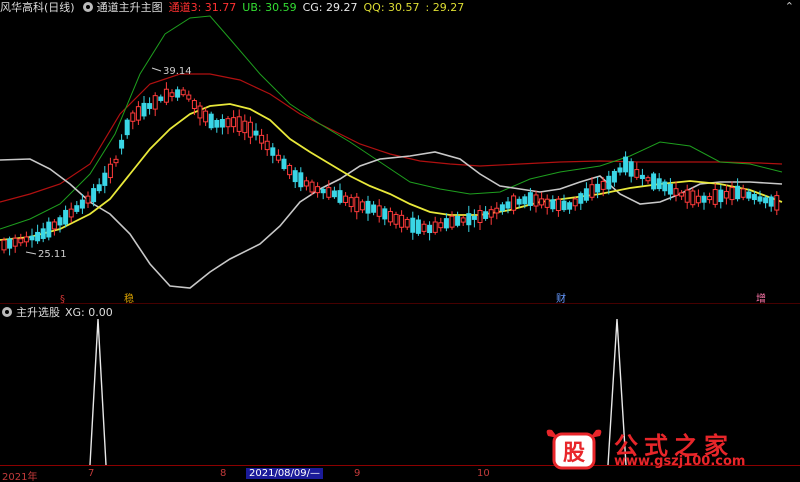 The image size is (800, 482). I want to click on axis-label-9: 9, so click(357, 473).